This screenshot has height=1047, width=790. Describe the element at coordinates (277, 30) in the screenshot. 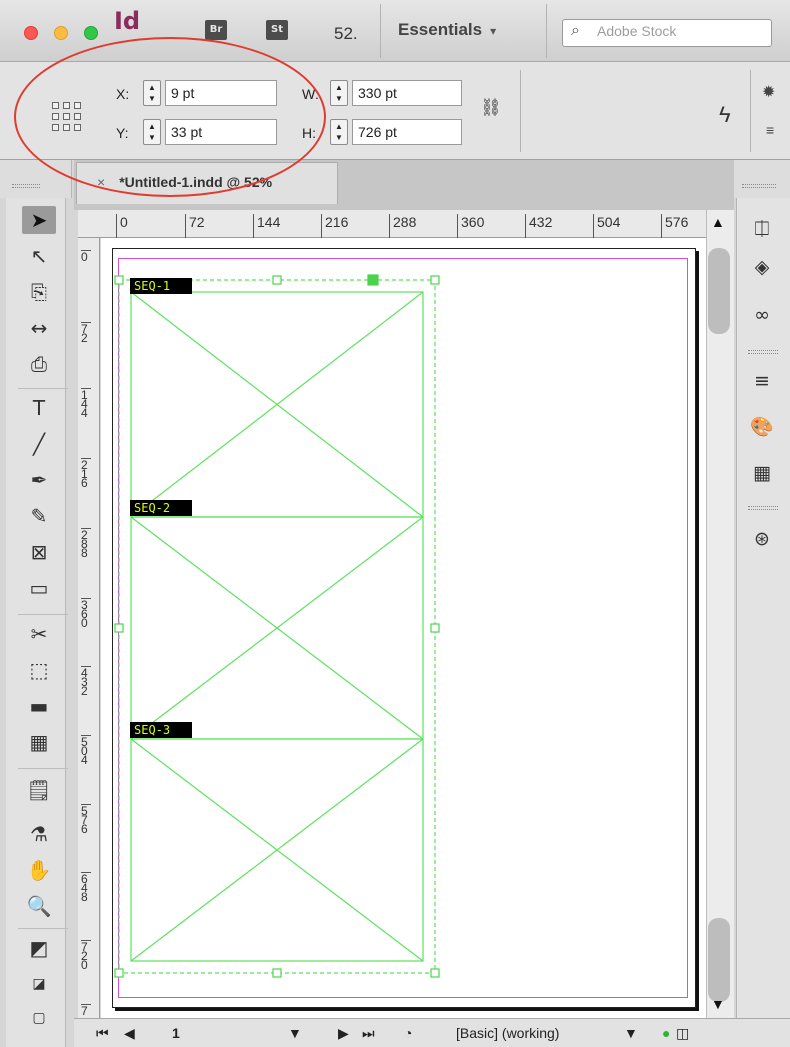

I see `adobe-stock-button: St` at that location.